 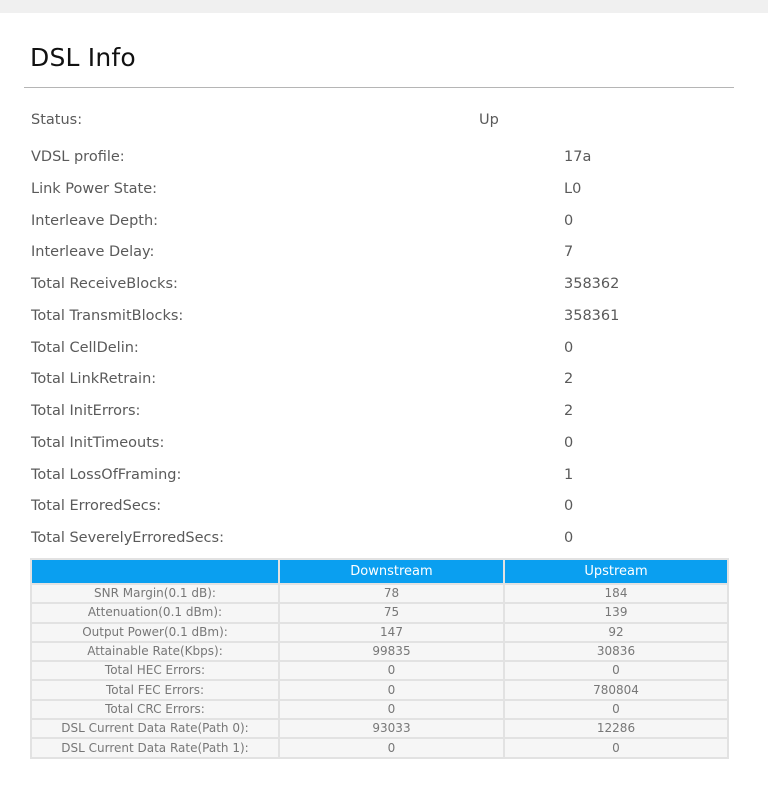 I want to click on downstream-value: 99835, so click(x=391, y=651).